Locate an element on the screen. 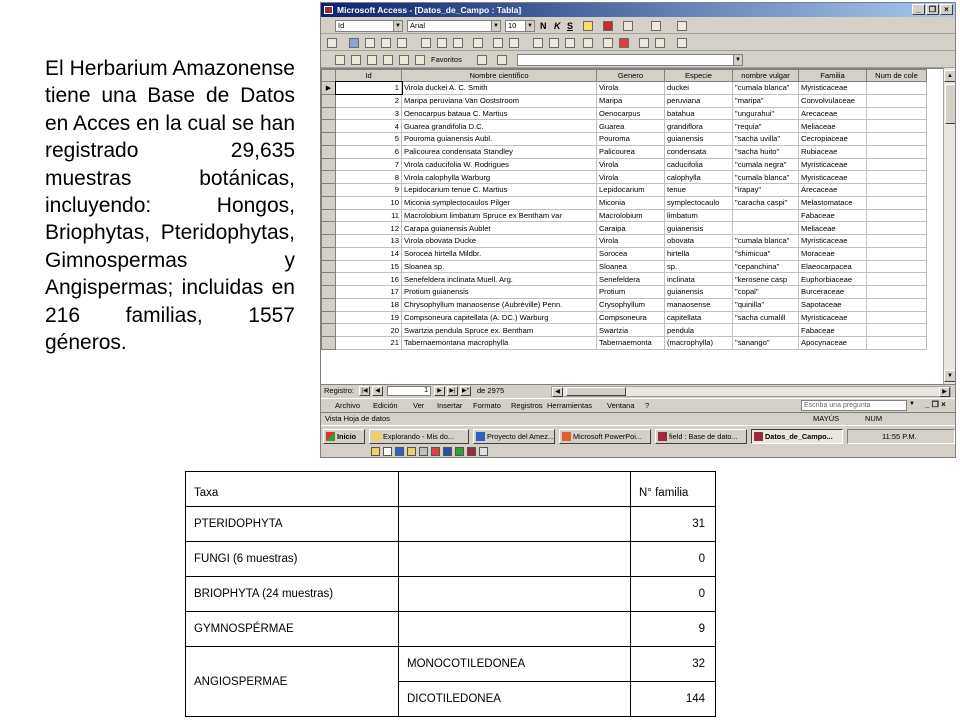 Image resolution: width=960 pixels, height=720 pixels. table-cell: "cumala negra" is located at coordinates (765, 164).